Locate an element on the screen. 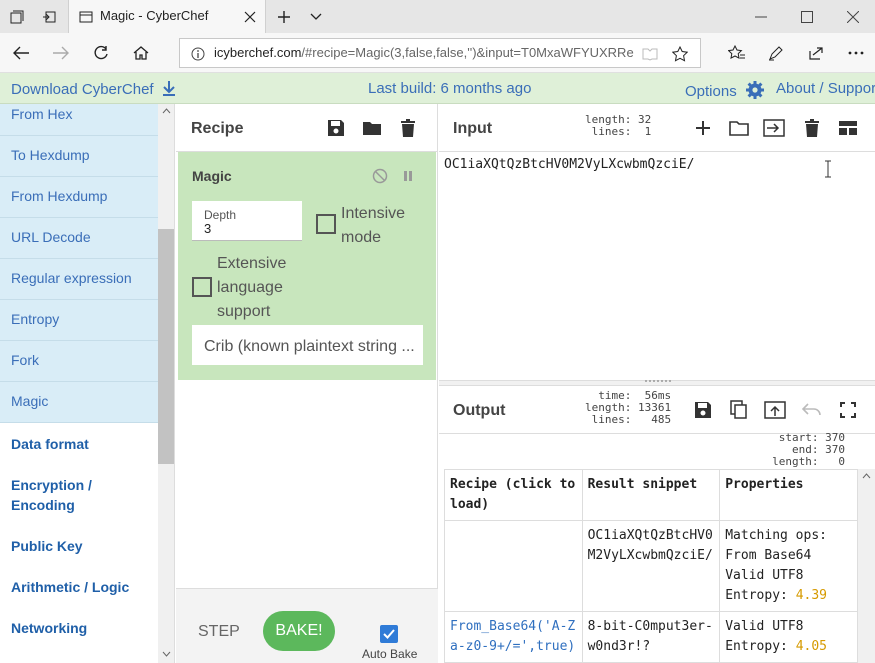 The height and width of the screenshot is (663, 875). refresh-icon is located at coordinates (101, 53).